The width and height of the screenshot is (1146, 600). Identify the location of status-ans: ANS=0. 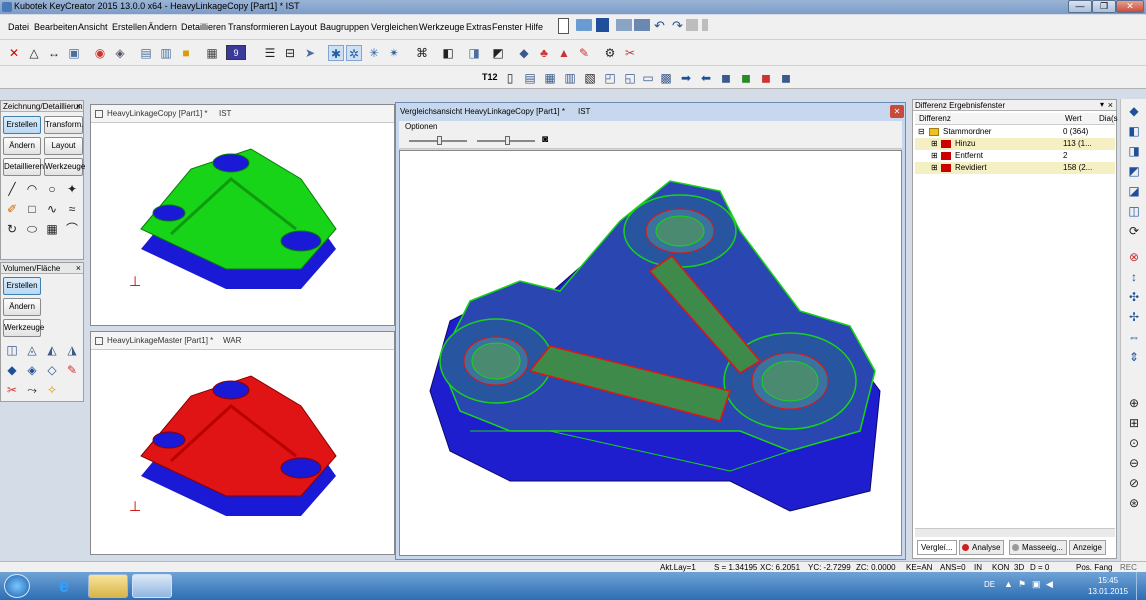
(953, 567).